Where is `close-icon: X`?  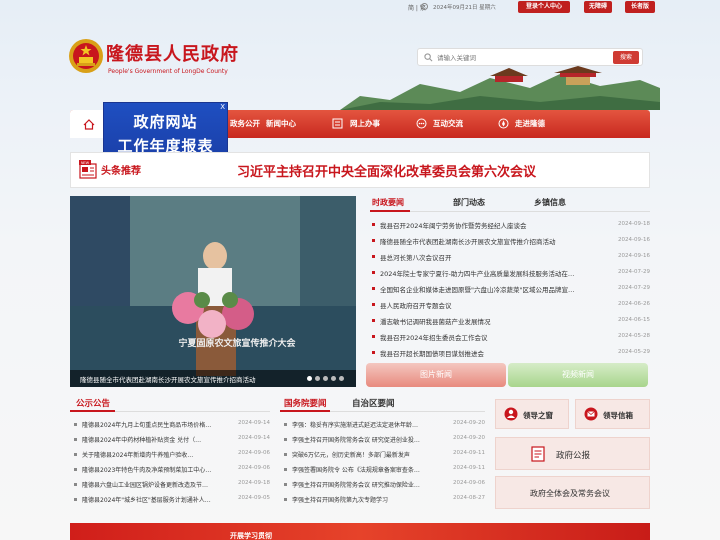 close-icon: X is located at coordinates (222, 107).